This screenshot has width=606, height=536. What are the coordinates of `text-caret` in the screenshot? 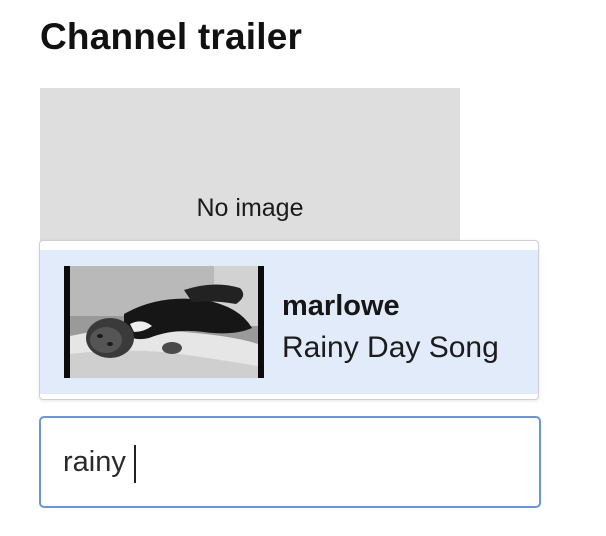 It's located at (135, 464).